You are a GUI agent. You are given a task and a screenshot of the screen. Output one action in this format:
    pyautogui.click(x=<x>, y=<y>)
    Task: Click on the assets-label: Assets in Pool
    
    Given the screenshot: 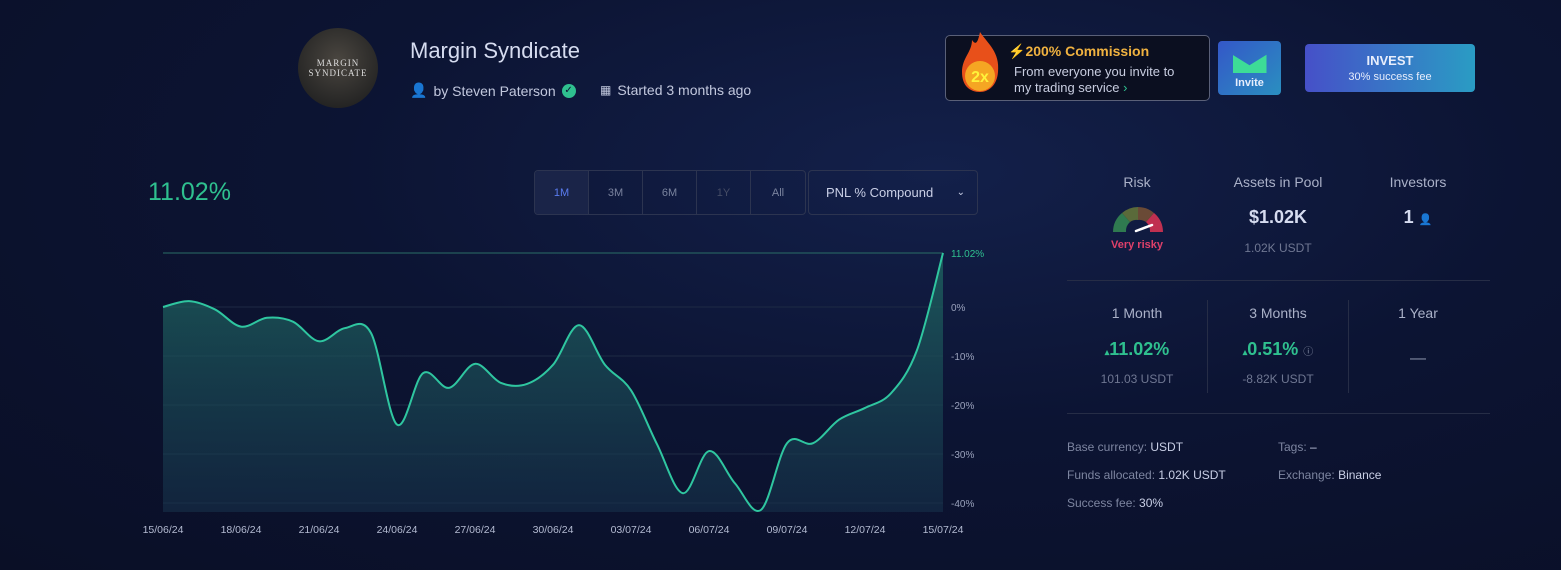 What is the action you would take?
    pyautogui.click(x=1278, y=182)
    